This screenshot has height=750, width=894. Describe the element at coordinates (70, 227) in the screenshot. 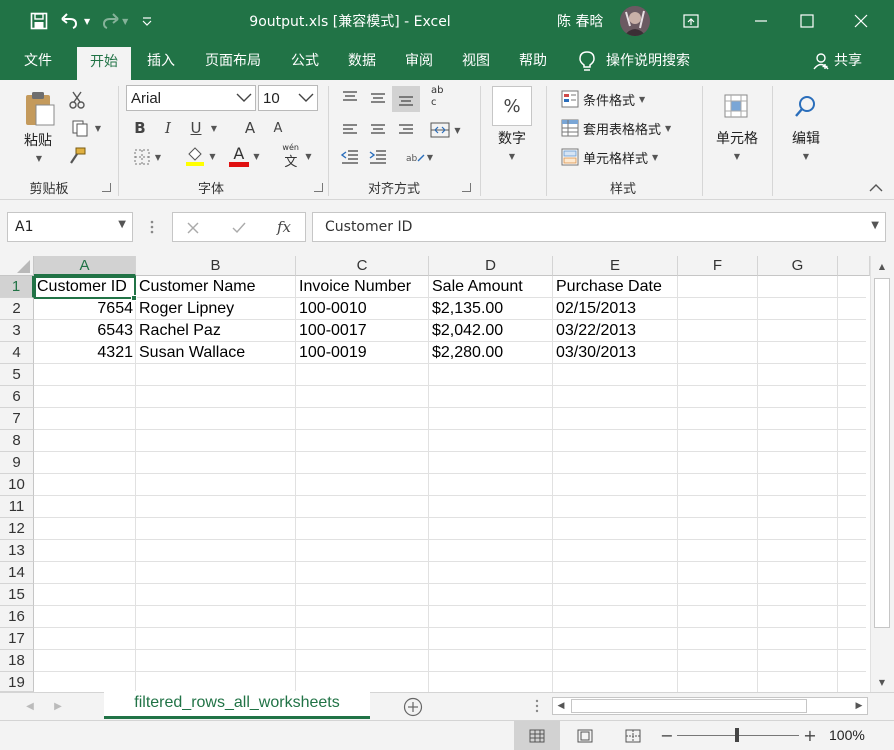

I see `name-box: A1 ▼` at that location.